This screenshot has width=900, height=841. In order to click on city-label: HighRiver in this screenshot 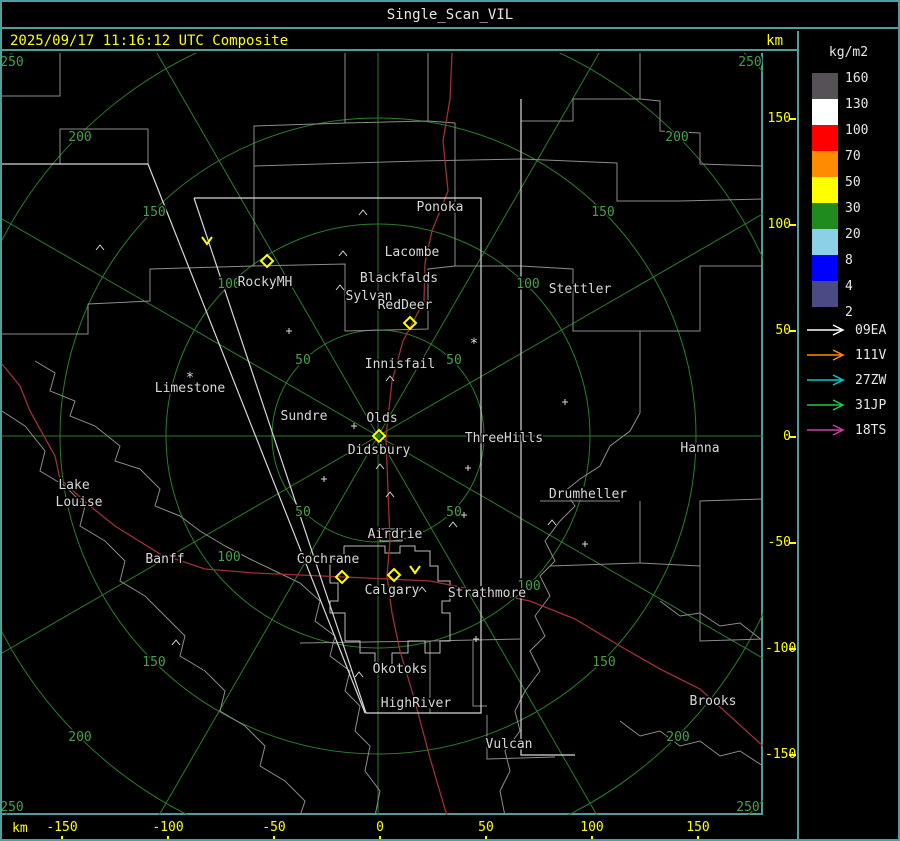, I will do `click(416, 703)`.